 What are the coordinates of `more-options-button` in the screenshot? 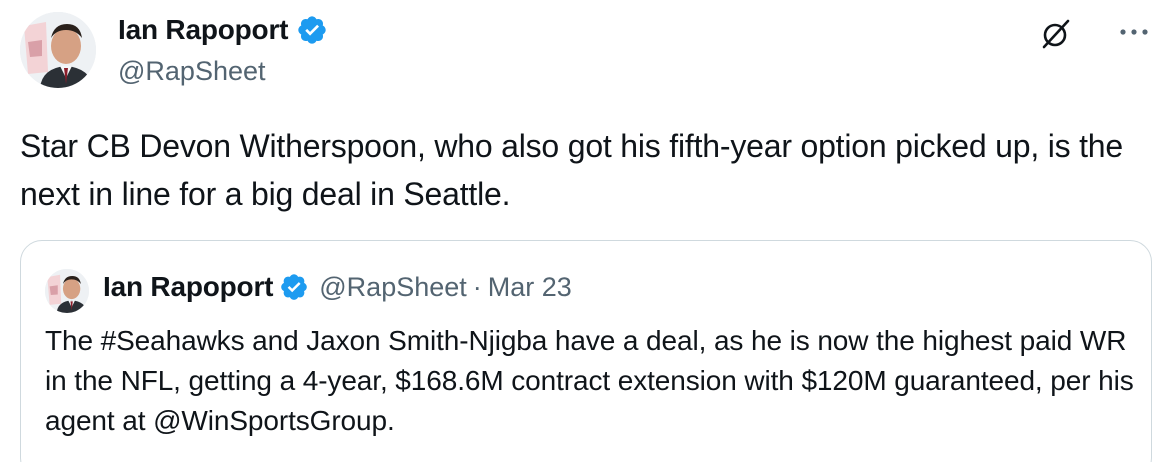 It's located at (1134, 32).